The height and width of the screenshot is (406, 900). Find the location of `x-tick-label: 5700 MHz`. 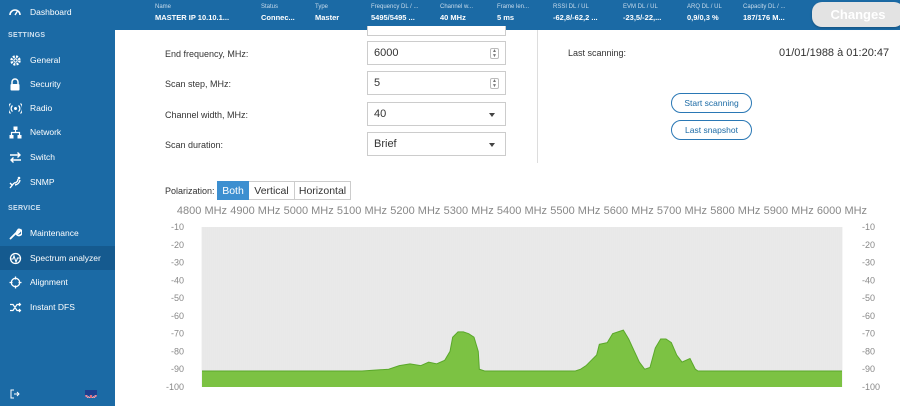

x-tick-label: 5700 MHz is located at coordinates (682, 211).